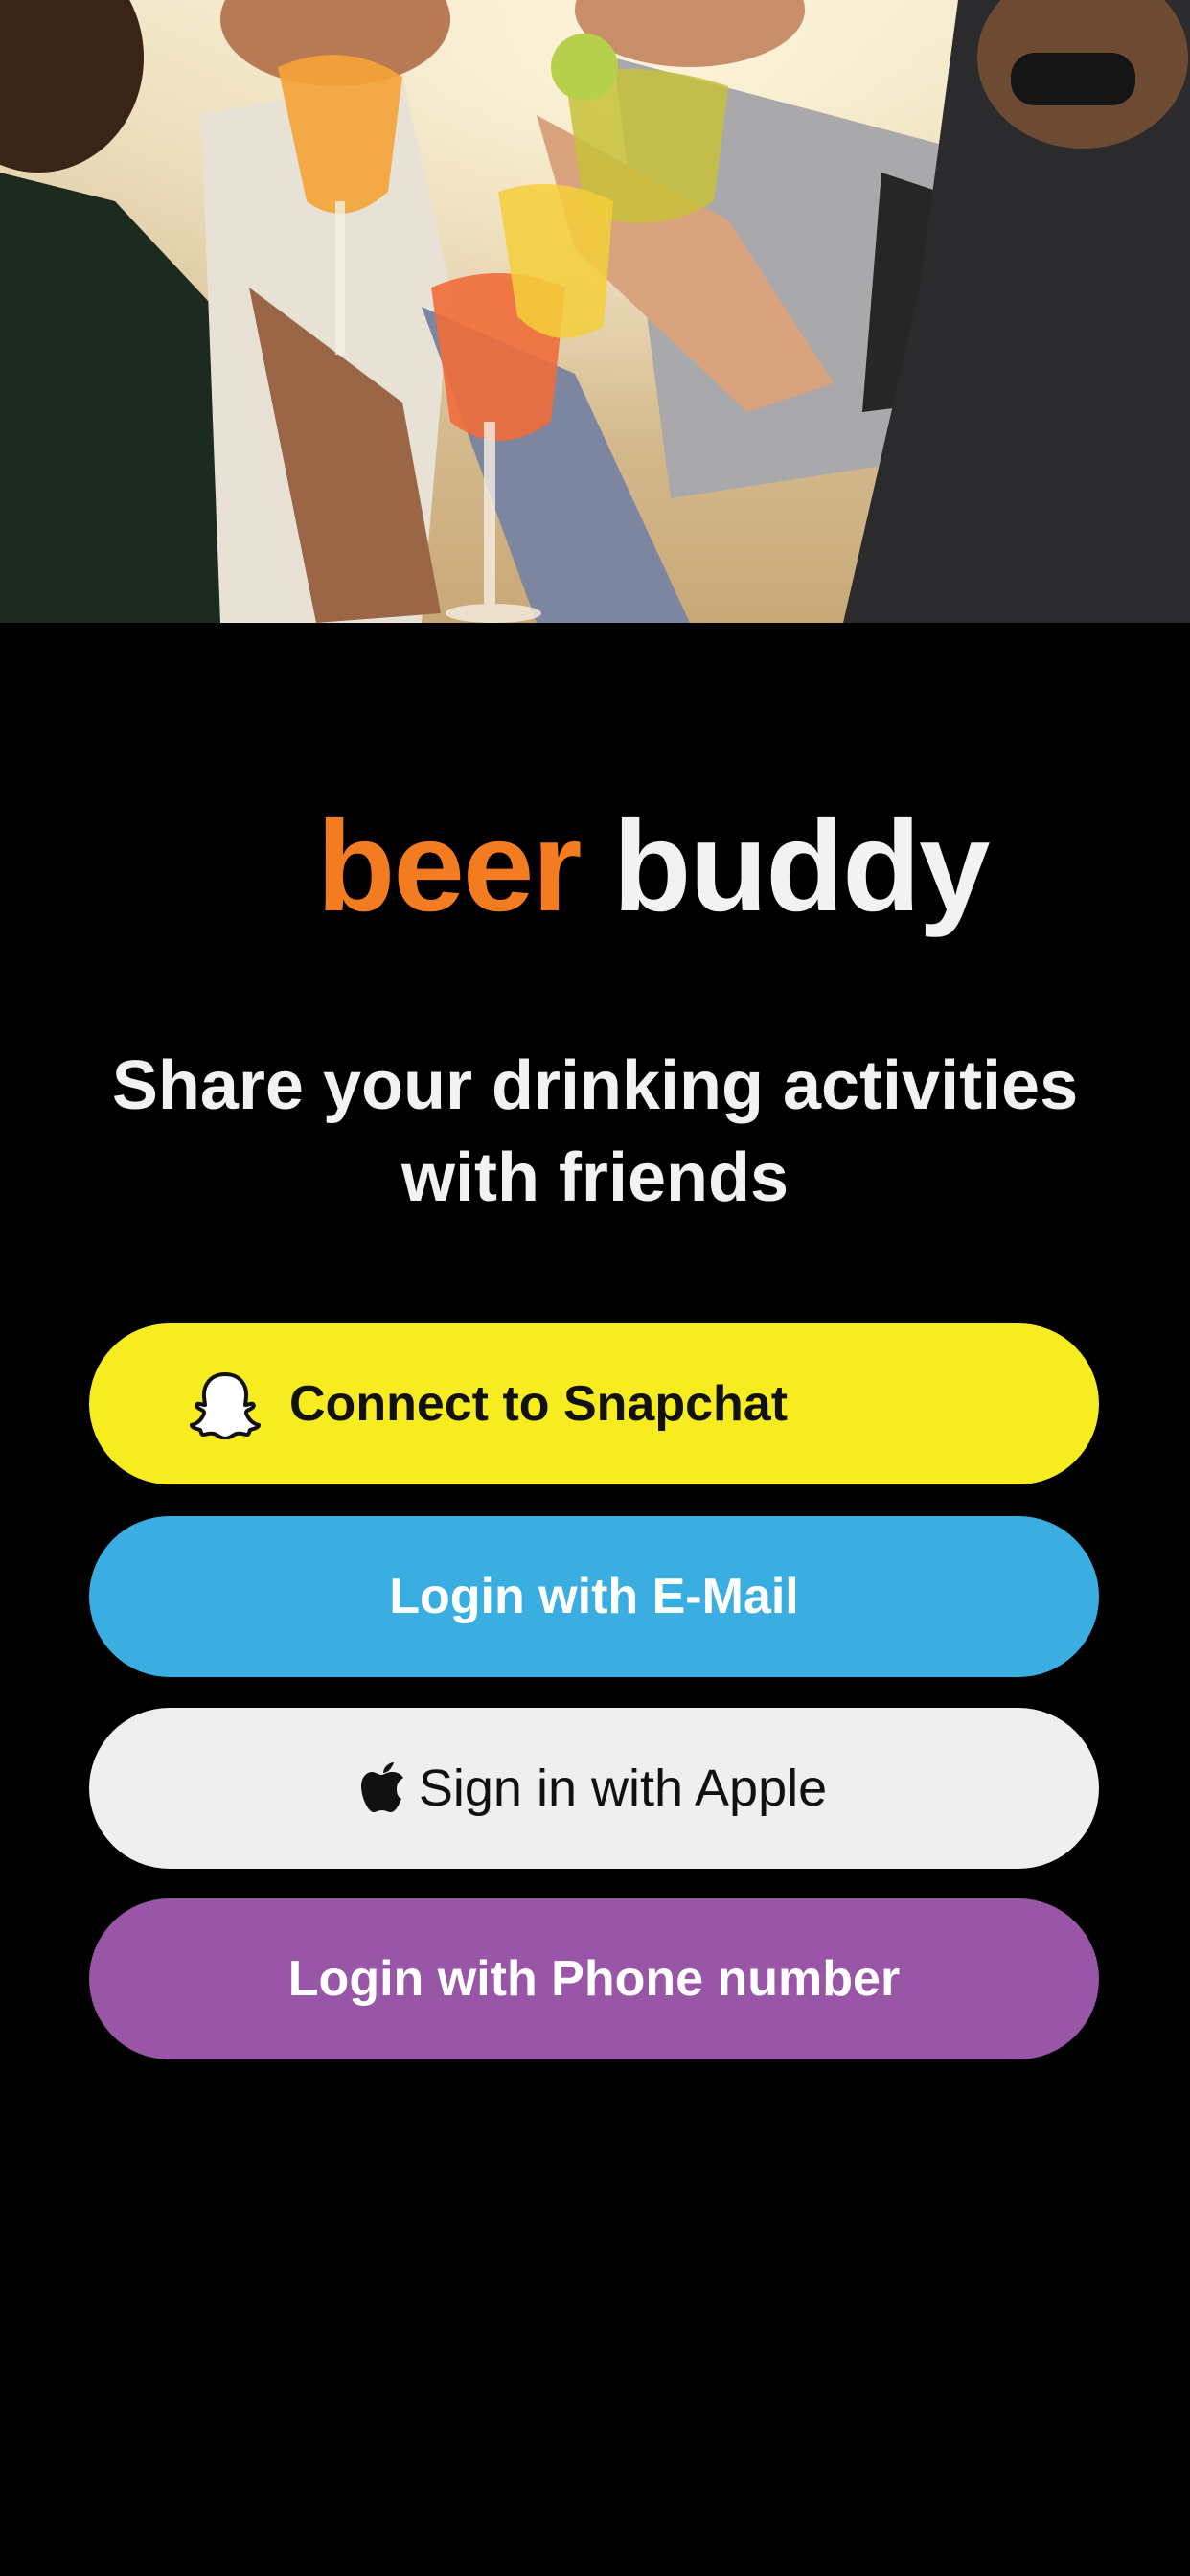 The height and width of the screenshot is (2576, 1190). What do you see at coordinates (226, 1404) in the screenshot?
I see `snapchat-ghost-icon` at bounding box center [226, 1404].